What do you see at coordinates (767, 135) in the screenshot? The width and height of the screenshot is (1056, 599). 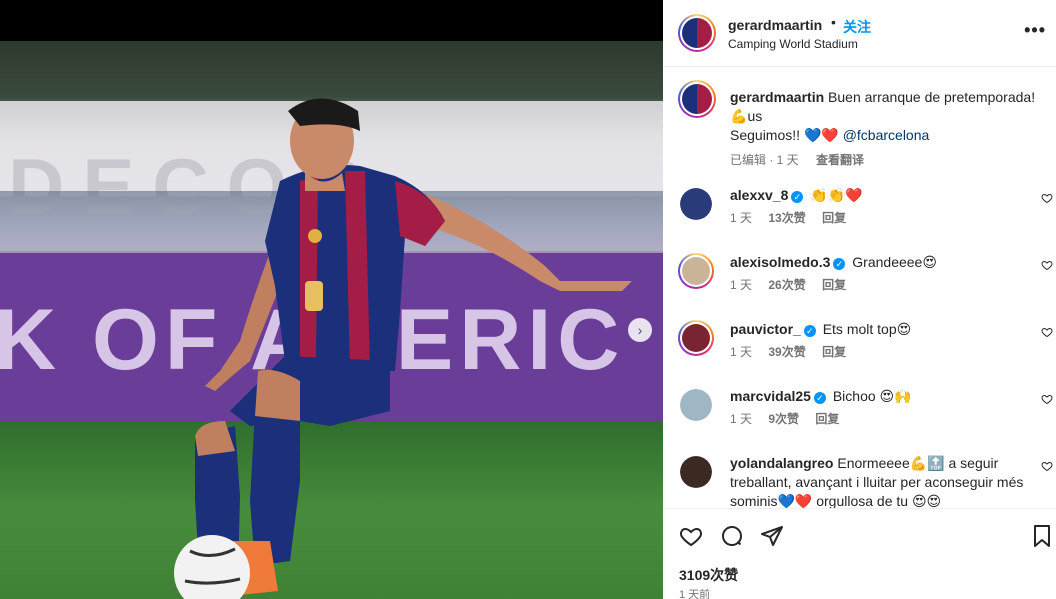 I see `caption-line-2: Seguimos!!` at bounding box center [767, 135].